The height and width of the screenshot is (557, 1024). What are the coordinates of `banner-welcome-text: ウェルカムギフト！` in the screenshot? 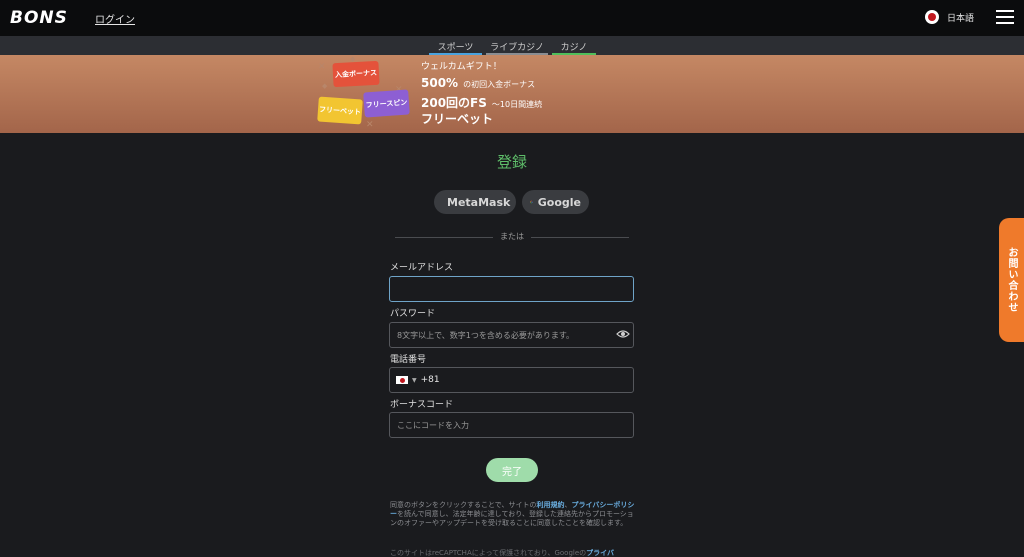 It's located at (461, 67).